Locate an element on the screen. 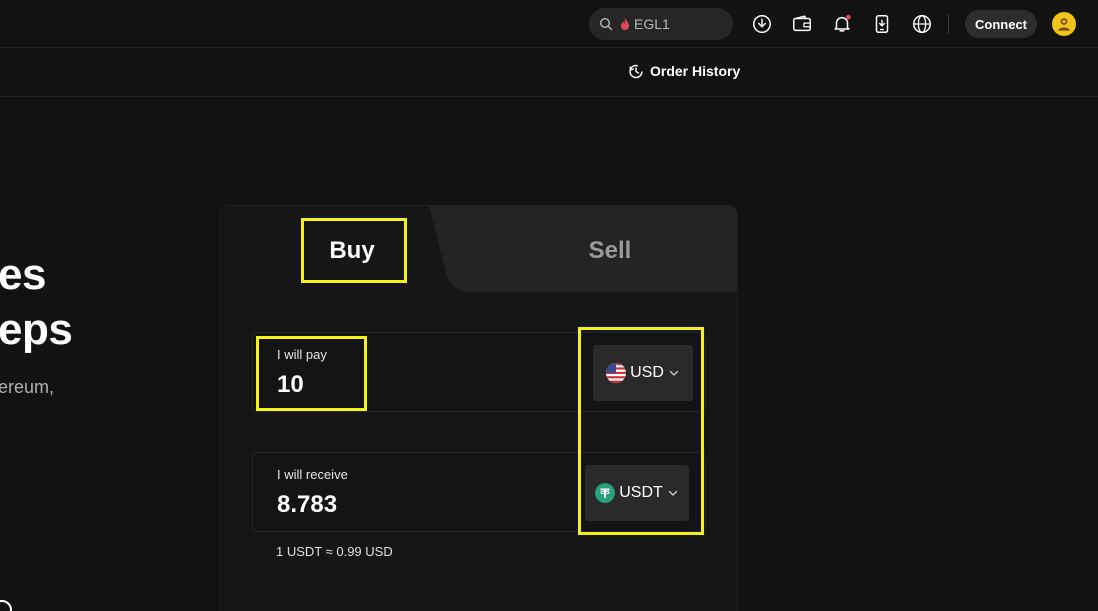 Image resolution: width=1098 pixels, height=611 pixels. highlight-pay-amount is located at coordinates (311, 373).